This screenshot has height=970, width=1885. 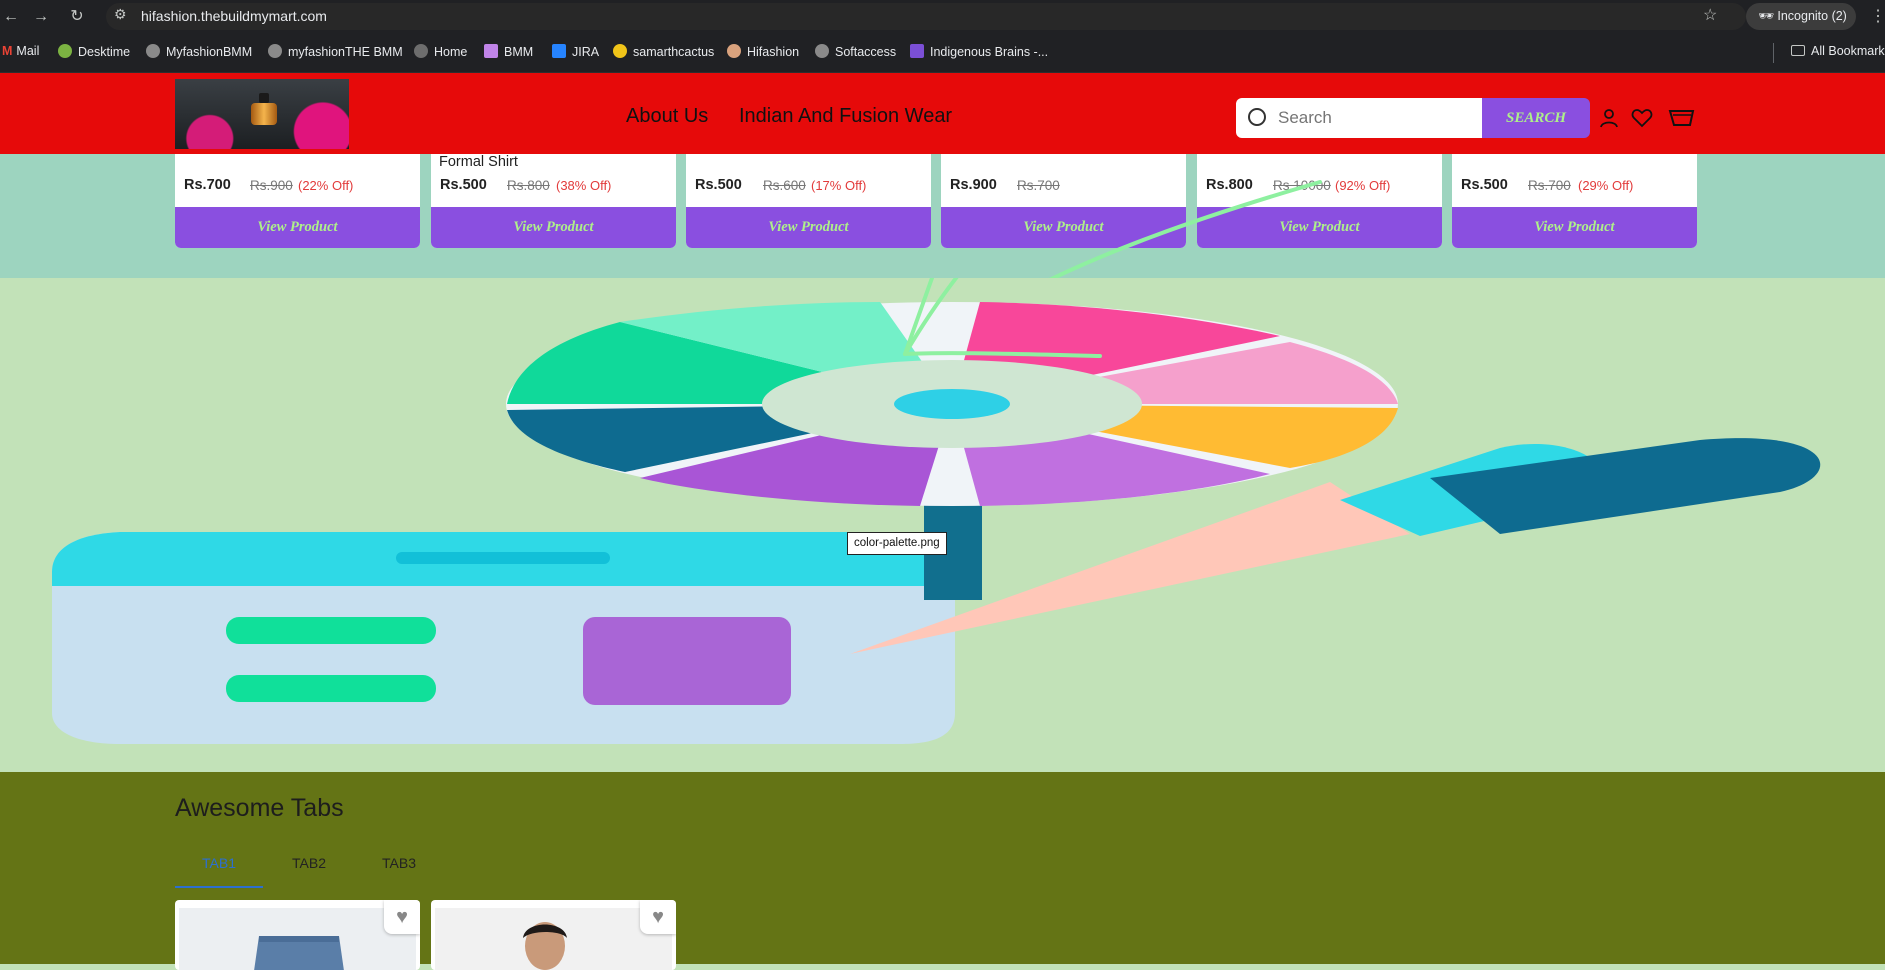 I want to click on product-card: Rs.900 Rs.700 View Product, so click(x=1063, y=201).